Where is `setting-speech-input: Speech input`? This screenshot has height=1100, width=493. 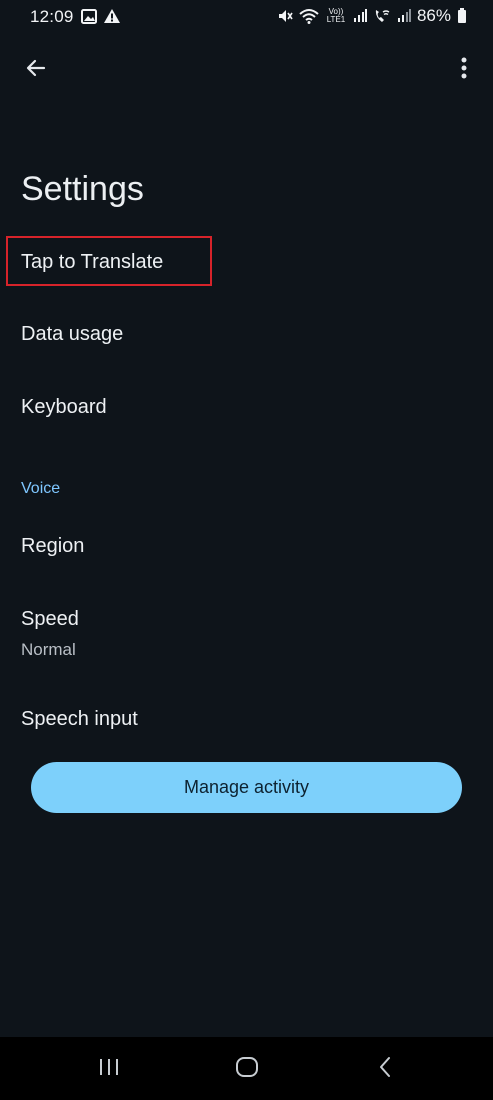 setting-speech-input: Speech input is located at coordinates (246, 721).